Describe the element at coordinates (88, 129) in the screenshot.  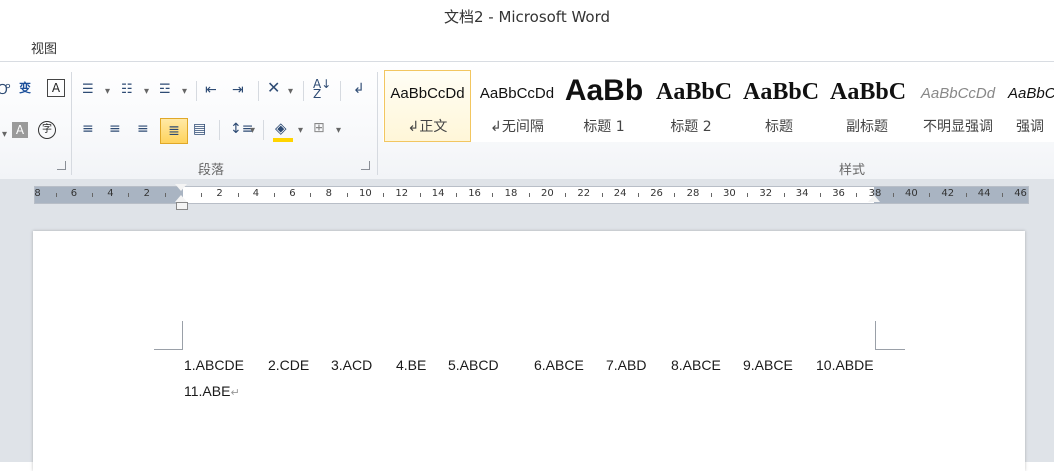
I see `align-left-icon: ≡` at that location.